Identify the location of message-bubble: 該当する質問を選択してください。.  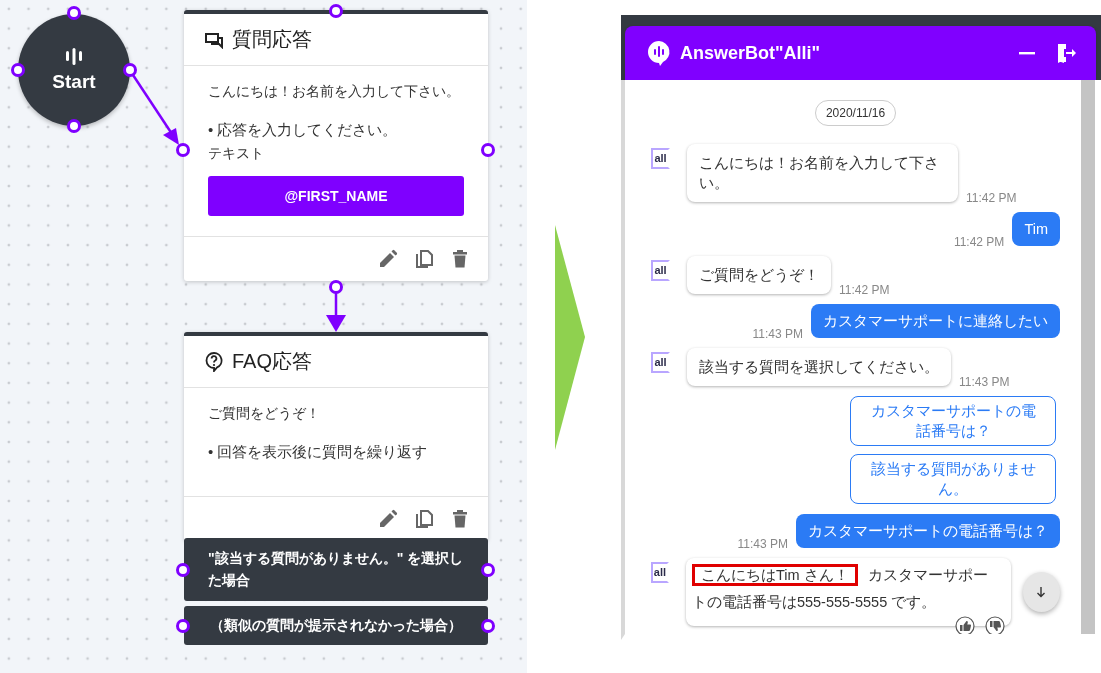
(819, 367).